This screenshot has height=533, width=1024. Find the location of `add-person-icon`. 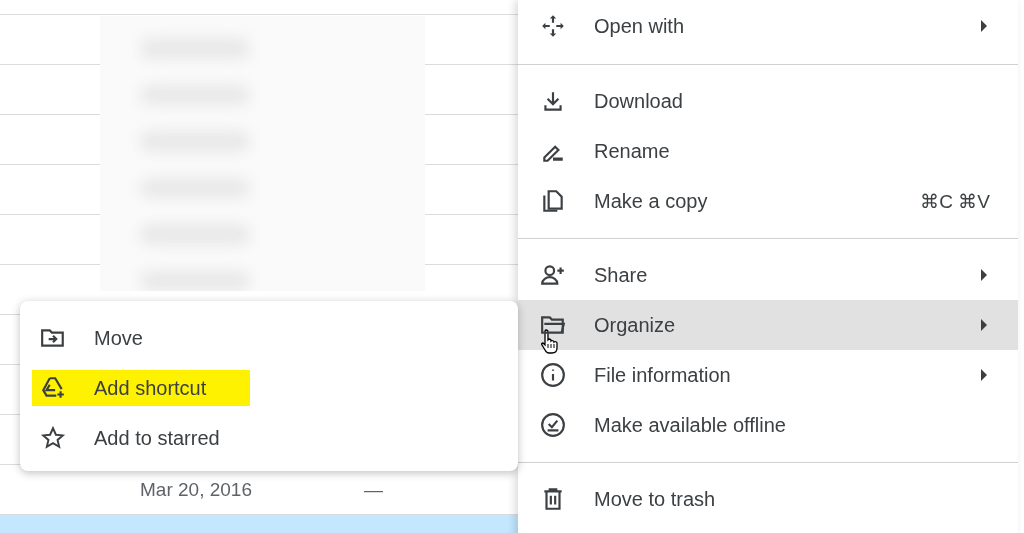

add-person-icon is located at coordinates (553, 275).